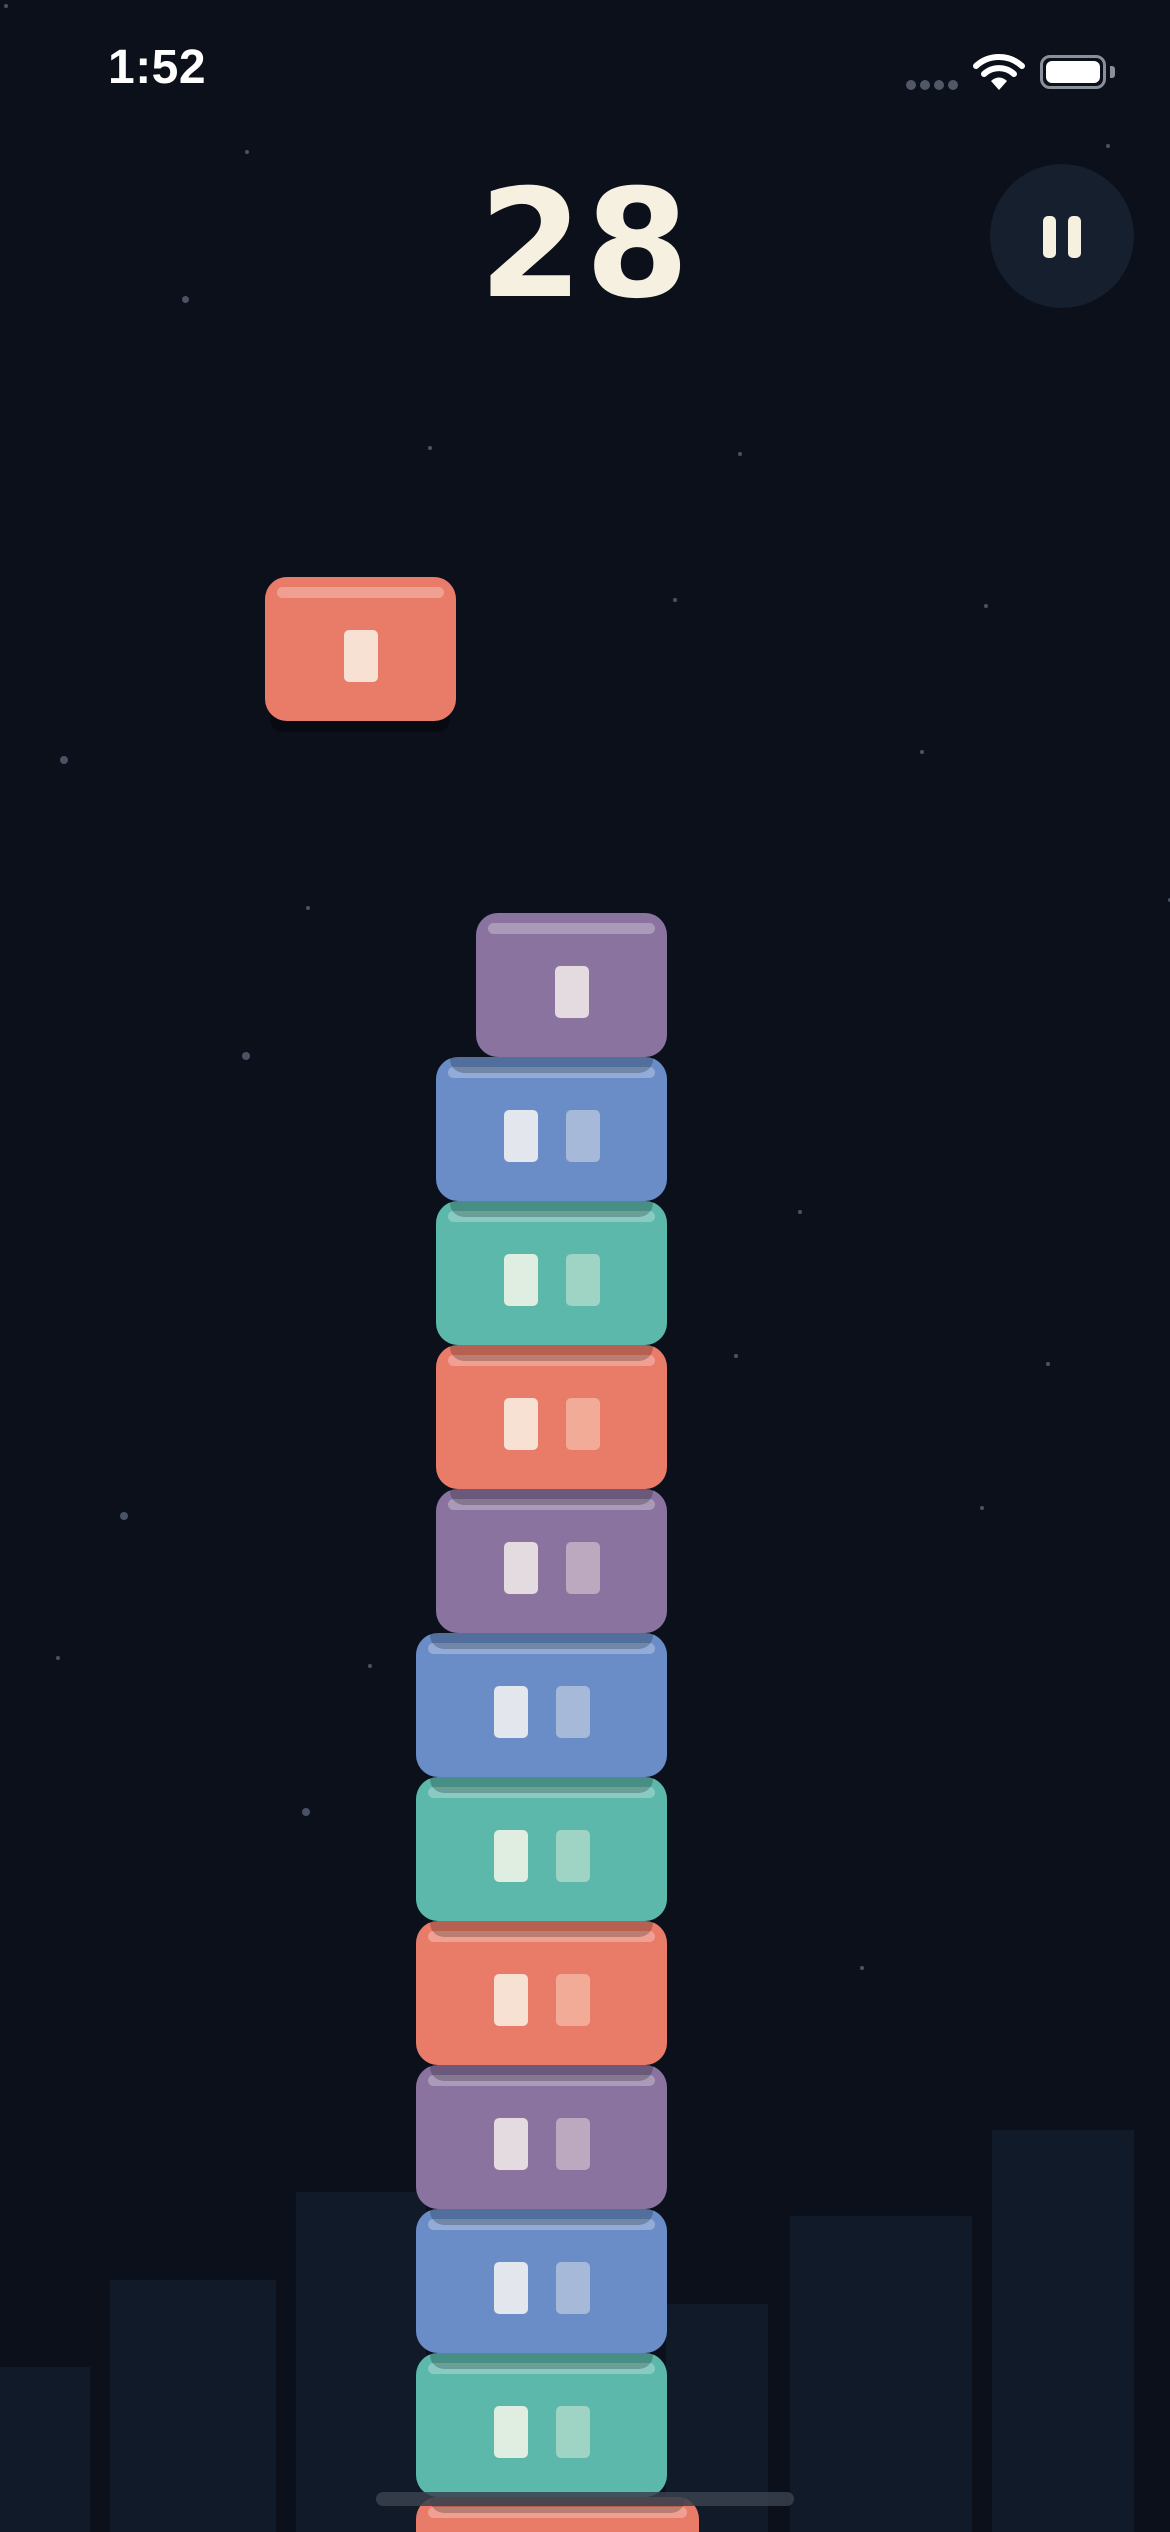 The width and height of the screenshot is (1170, 2532). Describe the element at coordinates (1112, 72) in the screenshot. I see `battery-cap` at that location.